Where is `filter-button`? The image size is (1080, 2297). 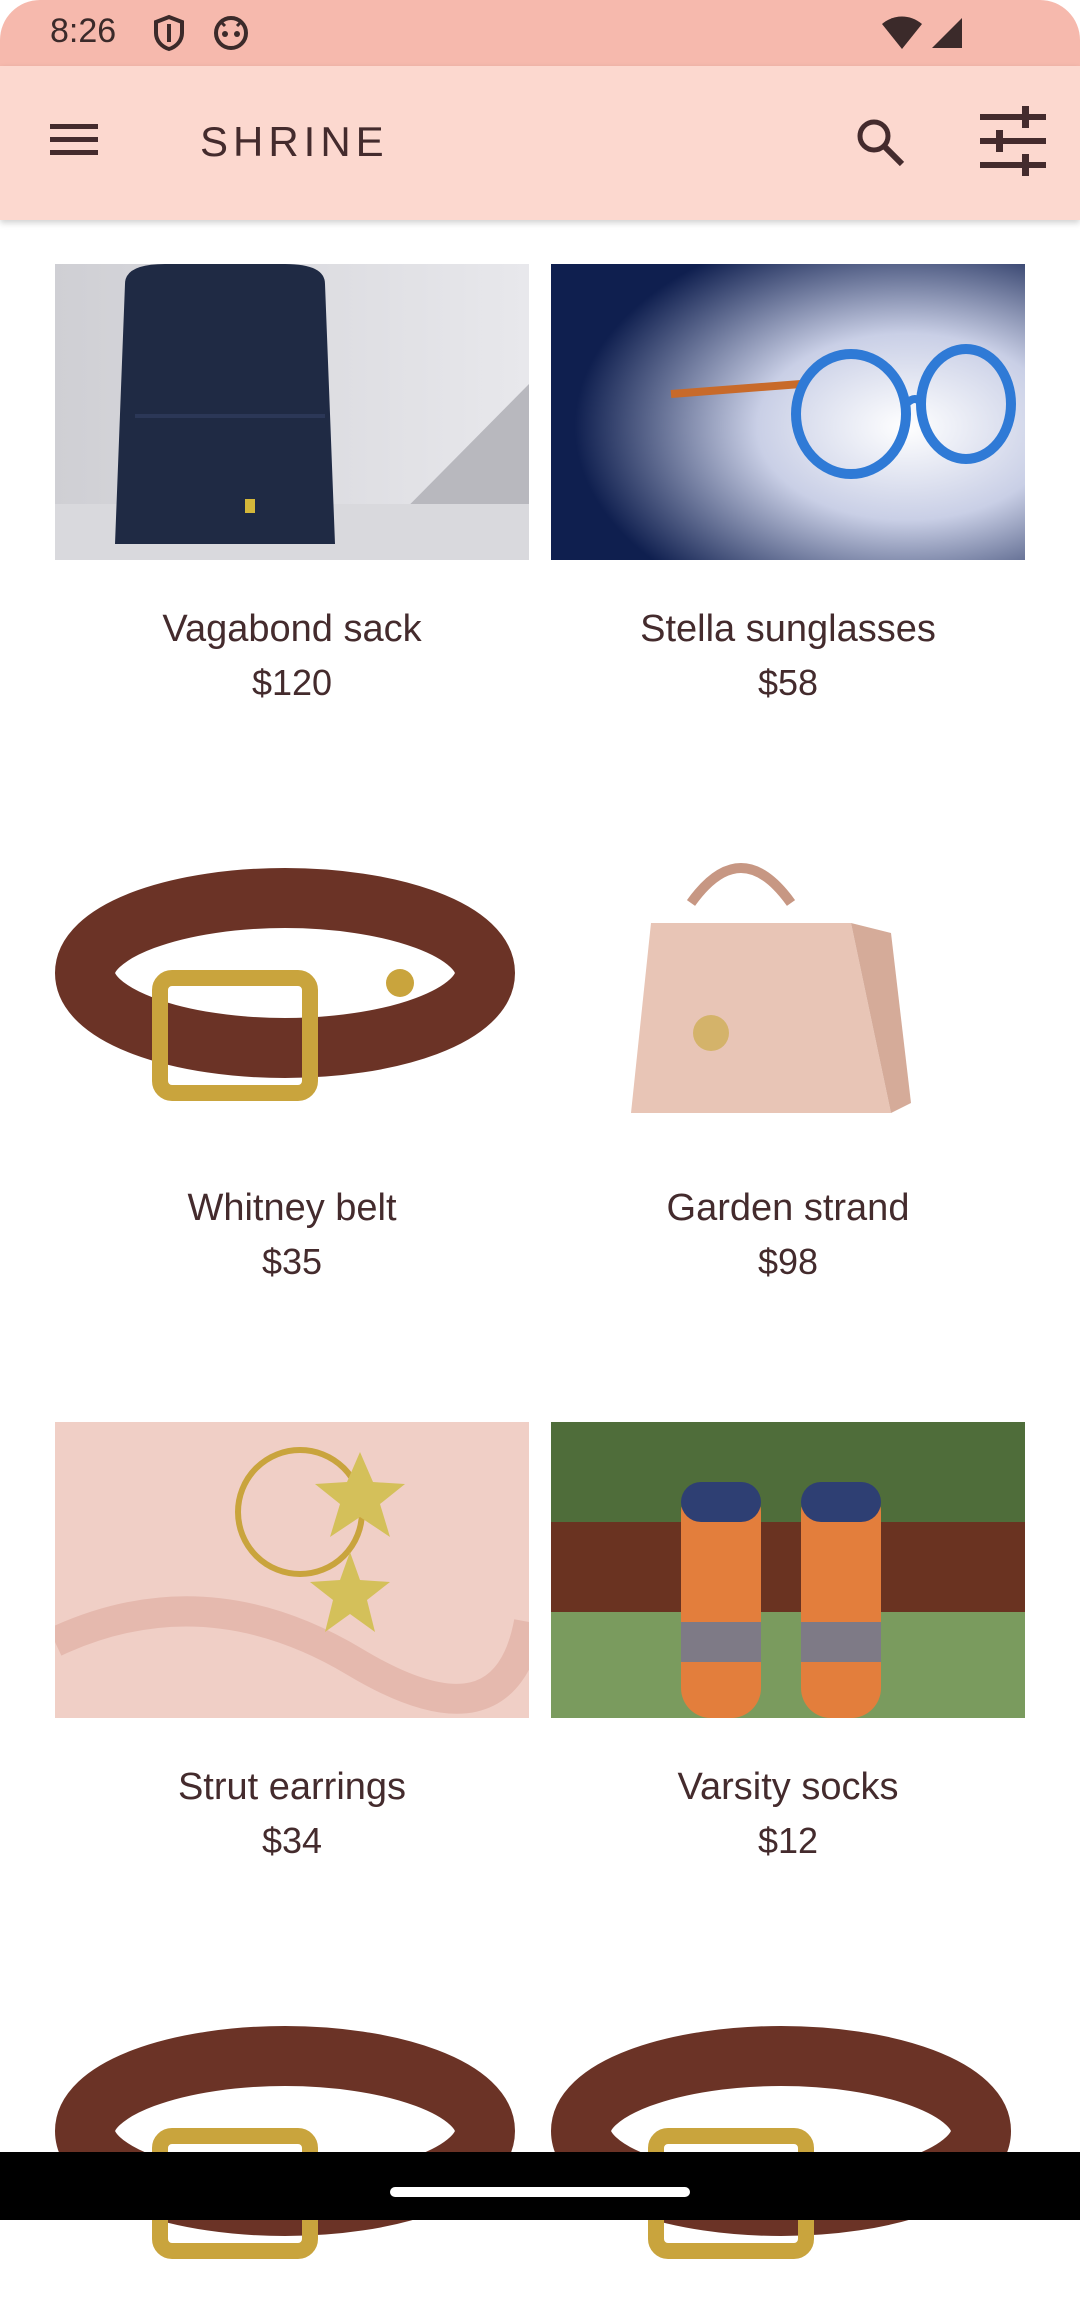
filter-button is located at coordinates (1013, 141).